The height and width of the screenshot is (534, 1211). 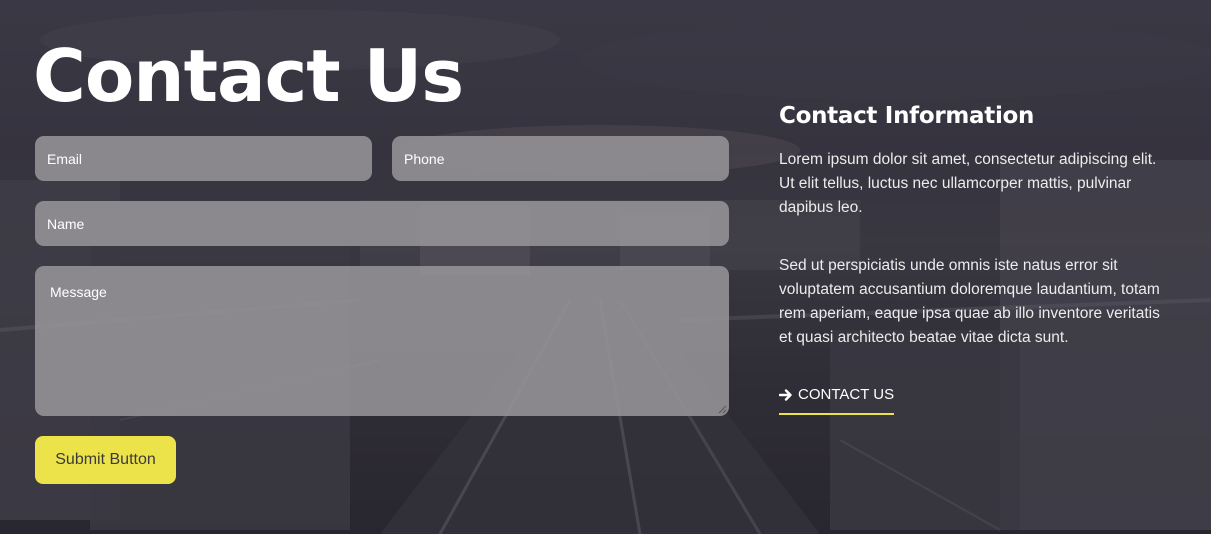 What do you see at coordinates (907, 116) in the screenshot?
I see `contact-info-title: Contact Information` at bounding box center [907, 116].